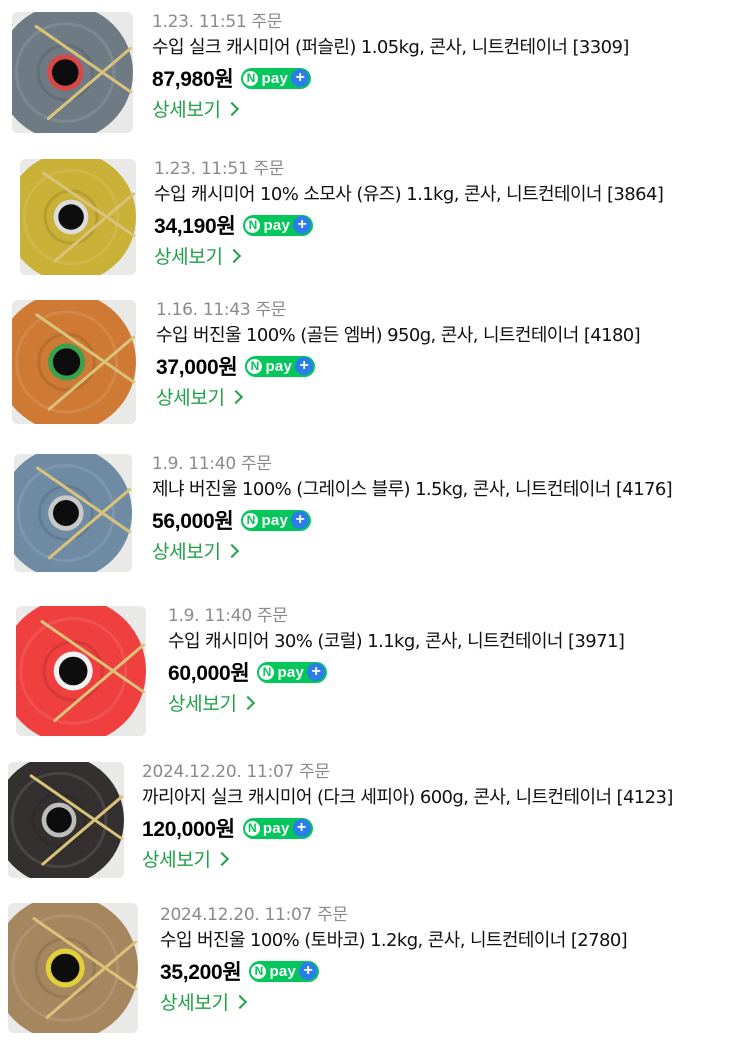  What do you see at coordinates (221, 310) in the screenshot?
I see `order-date: 1.16. 11:43 주문` at bounding box center [221, 310].